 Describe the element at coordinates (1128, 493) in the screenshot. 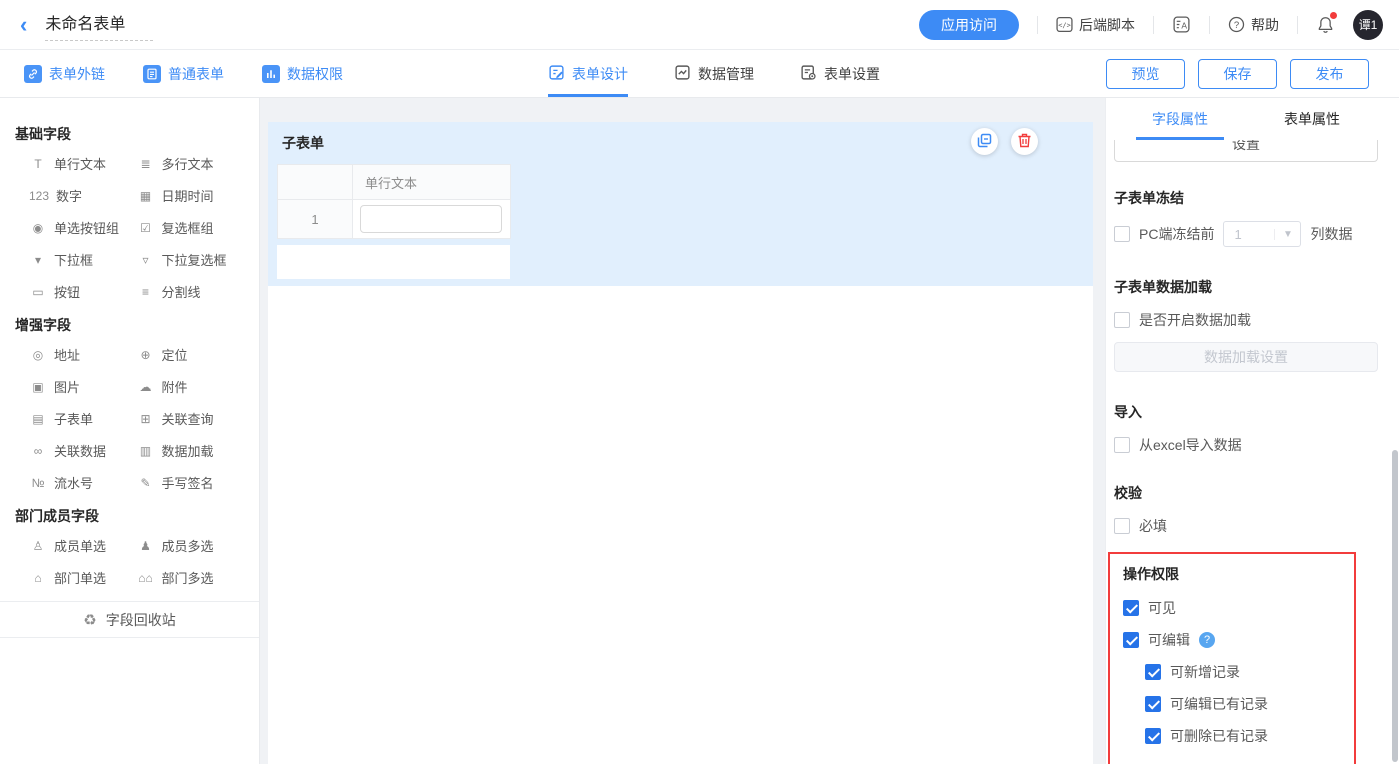

I see `section-heading: 校验` at that location.